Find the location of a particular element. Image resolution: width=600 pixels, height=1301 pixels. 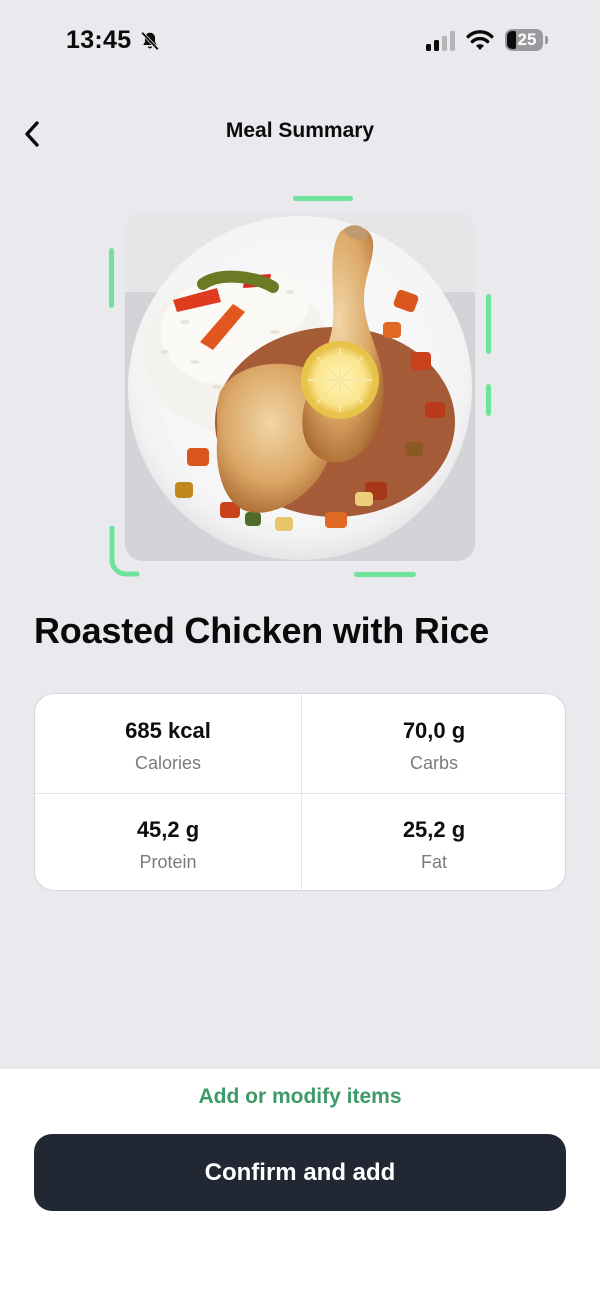

confirm-and-add-button: Confirm and add is located at coordinates (300, 1172).